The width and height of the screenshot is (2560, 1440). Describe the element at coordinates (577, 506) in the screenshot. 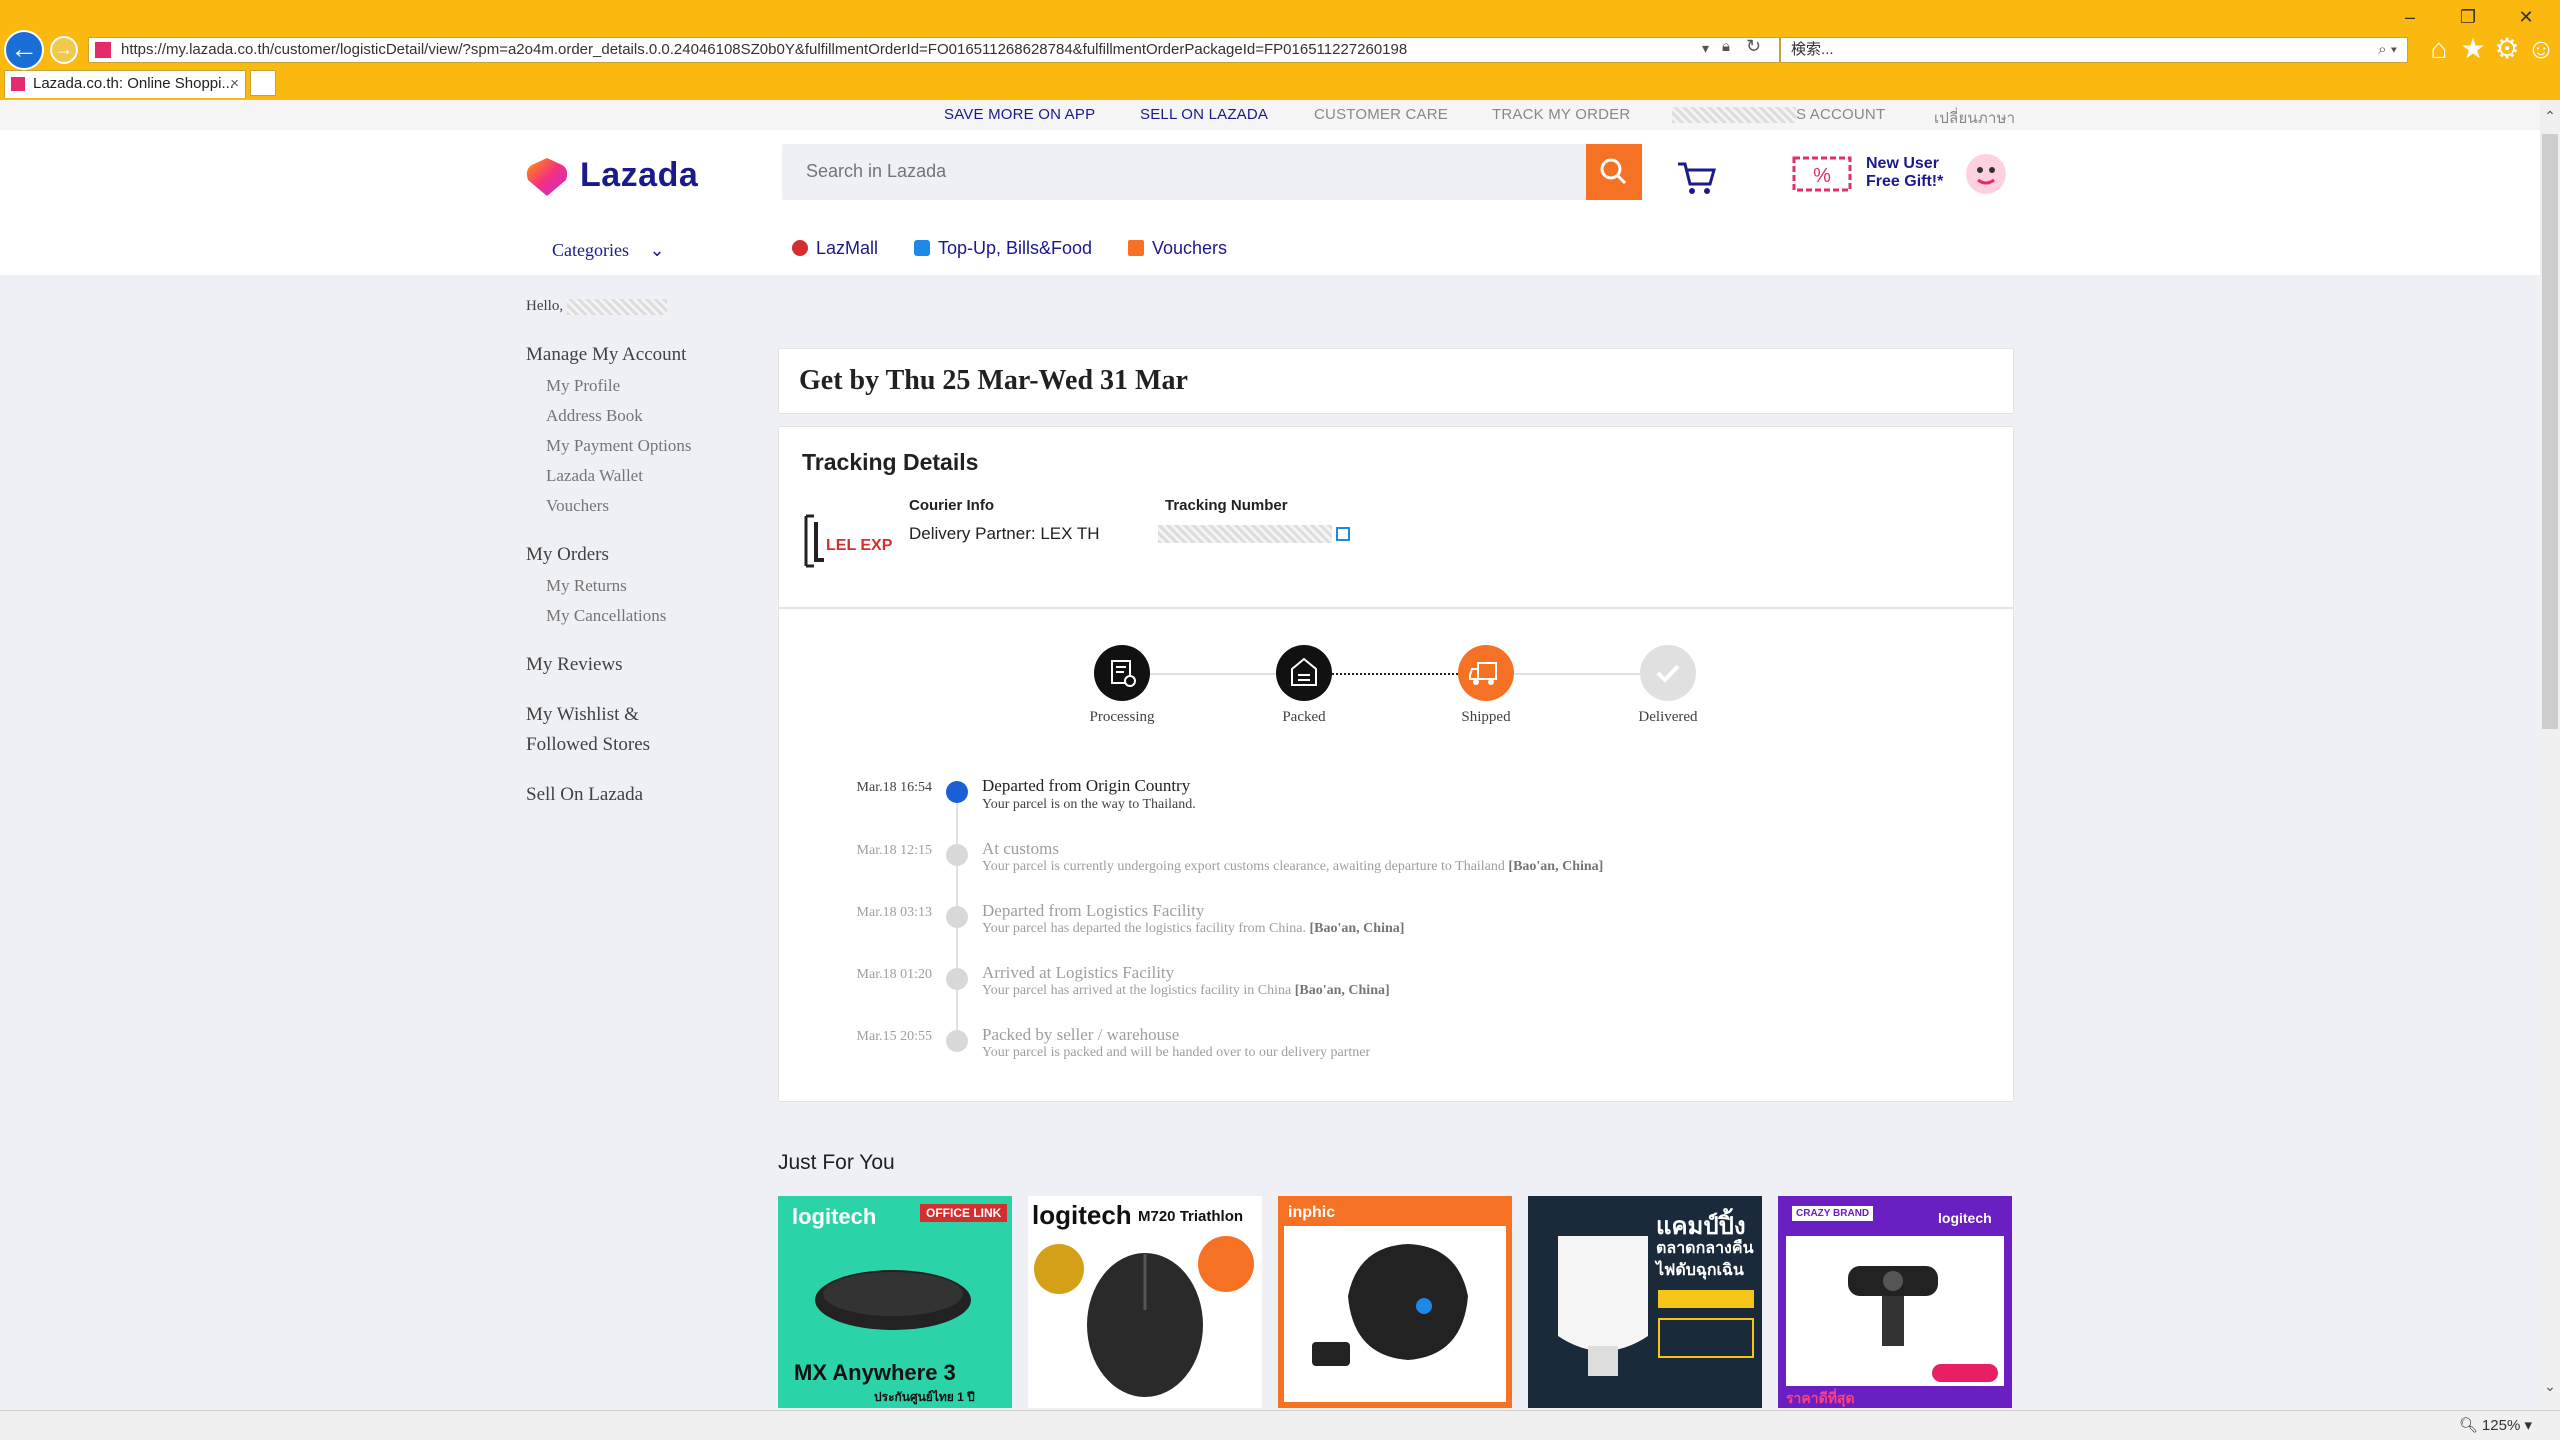

I see `vouchers-link: Vouchers` at that location.